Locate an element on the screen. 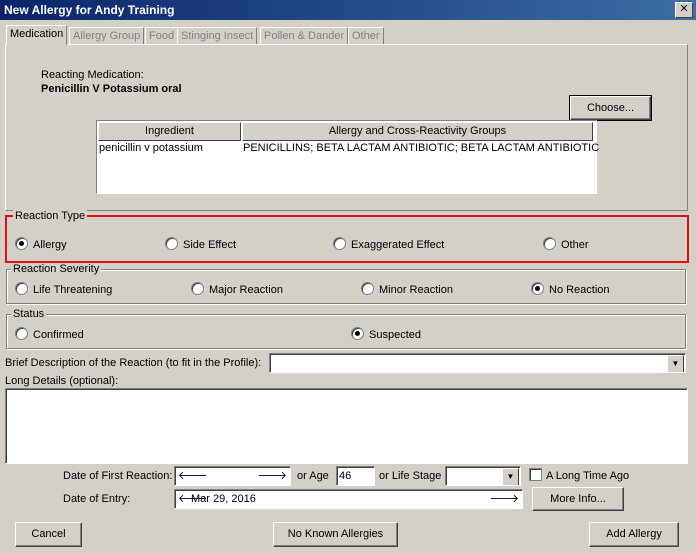 This screenshot has width=696, height=553. radio-major-reaction: Major Reaction is located at coordinates (237, 289).